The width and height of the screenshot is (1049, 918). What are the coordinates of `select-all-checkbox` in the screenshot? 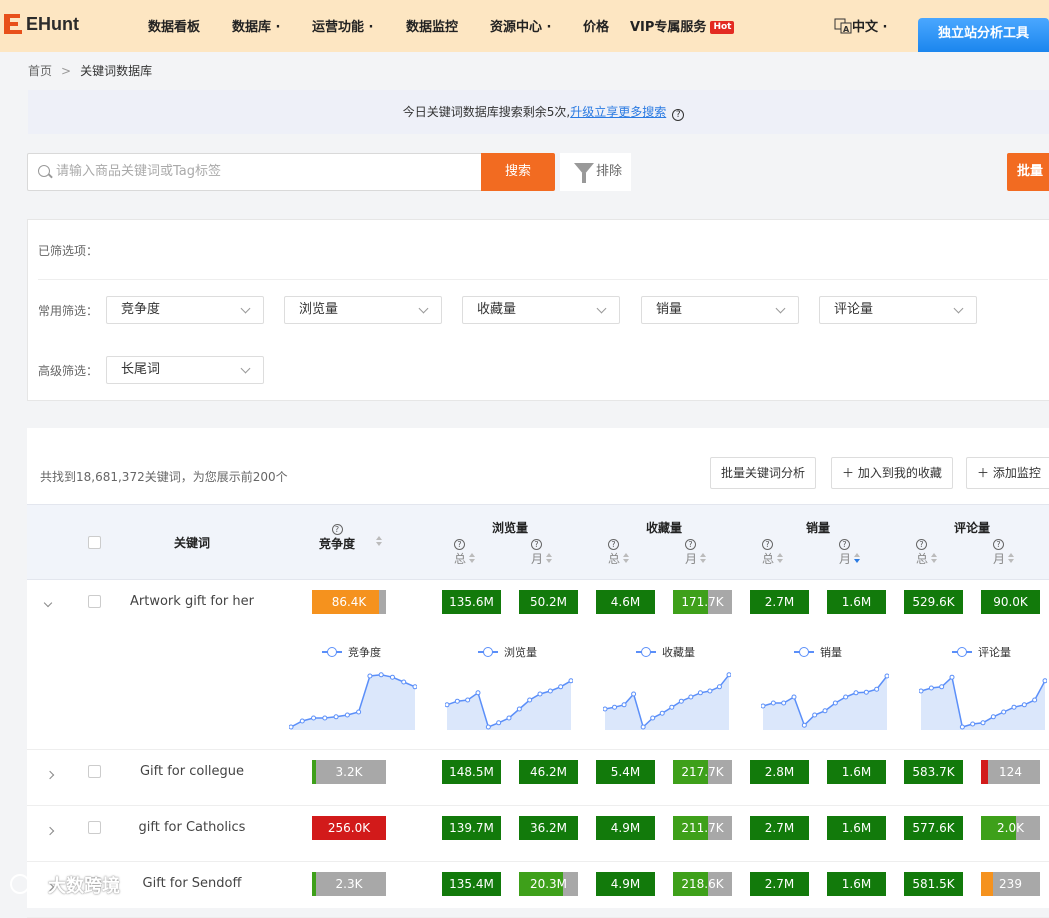 It's located at (94, 542).